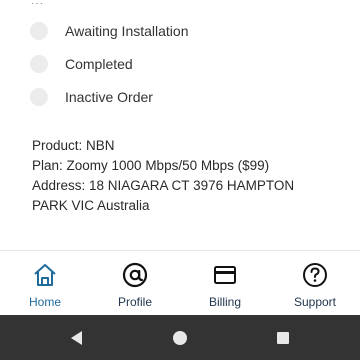  Describe the element at coordinates (224, 302) in the screenshot. I see `nav-label-billing: Billing` at that location.